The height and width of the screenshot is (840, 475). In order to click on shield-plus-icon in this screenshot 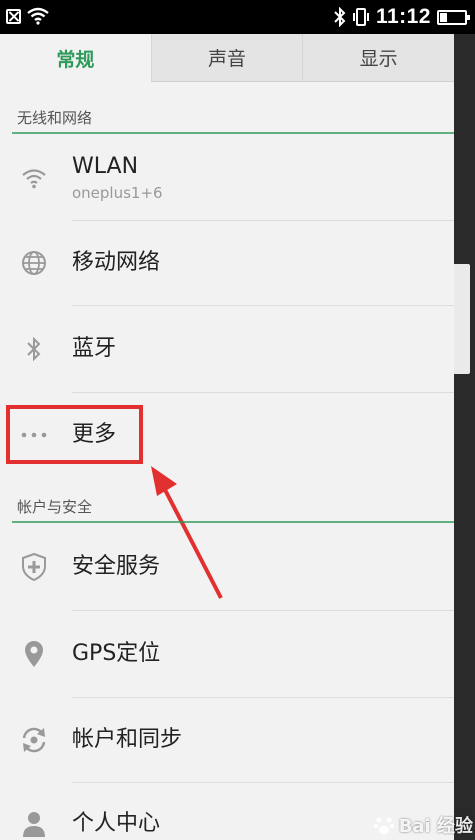, I will do `click(34, 567)`.